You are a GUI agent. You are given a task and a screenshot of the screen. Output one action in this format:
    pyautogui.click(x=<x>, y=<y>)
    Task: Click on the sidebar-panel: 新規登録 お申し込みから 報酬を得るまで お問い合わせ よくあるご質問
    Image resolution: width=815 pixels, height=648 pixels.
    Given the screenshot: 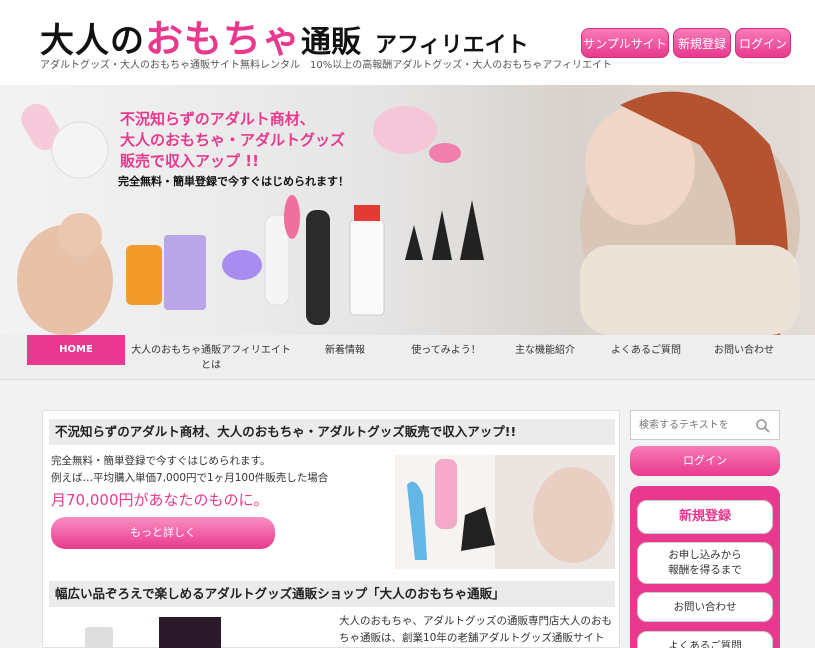 What is the action you would take?
    pyautogui.click(x=705, y=567)
    